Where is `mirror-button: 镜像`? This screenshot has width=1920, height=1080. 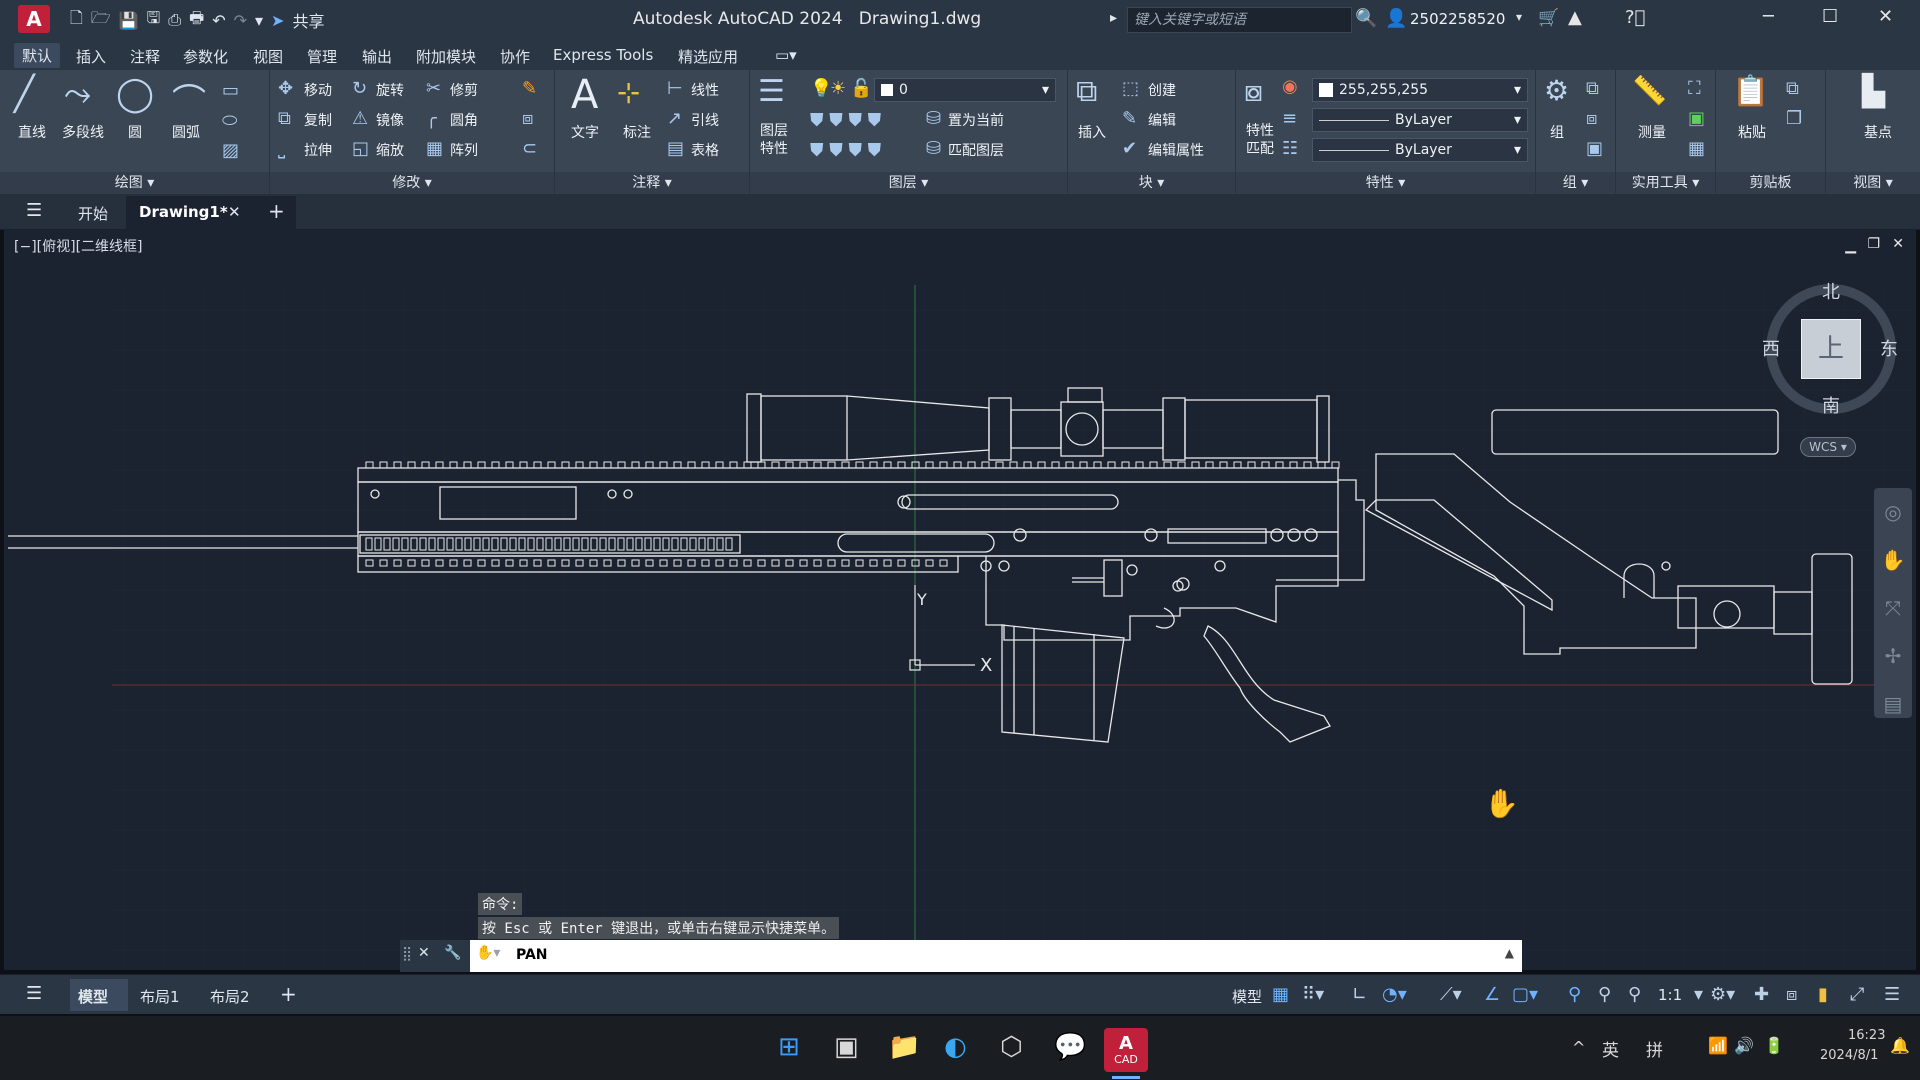
mirror-button: 镜像 is located at coordinates (390, 120).